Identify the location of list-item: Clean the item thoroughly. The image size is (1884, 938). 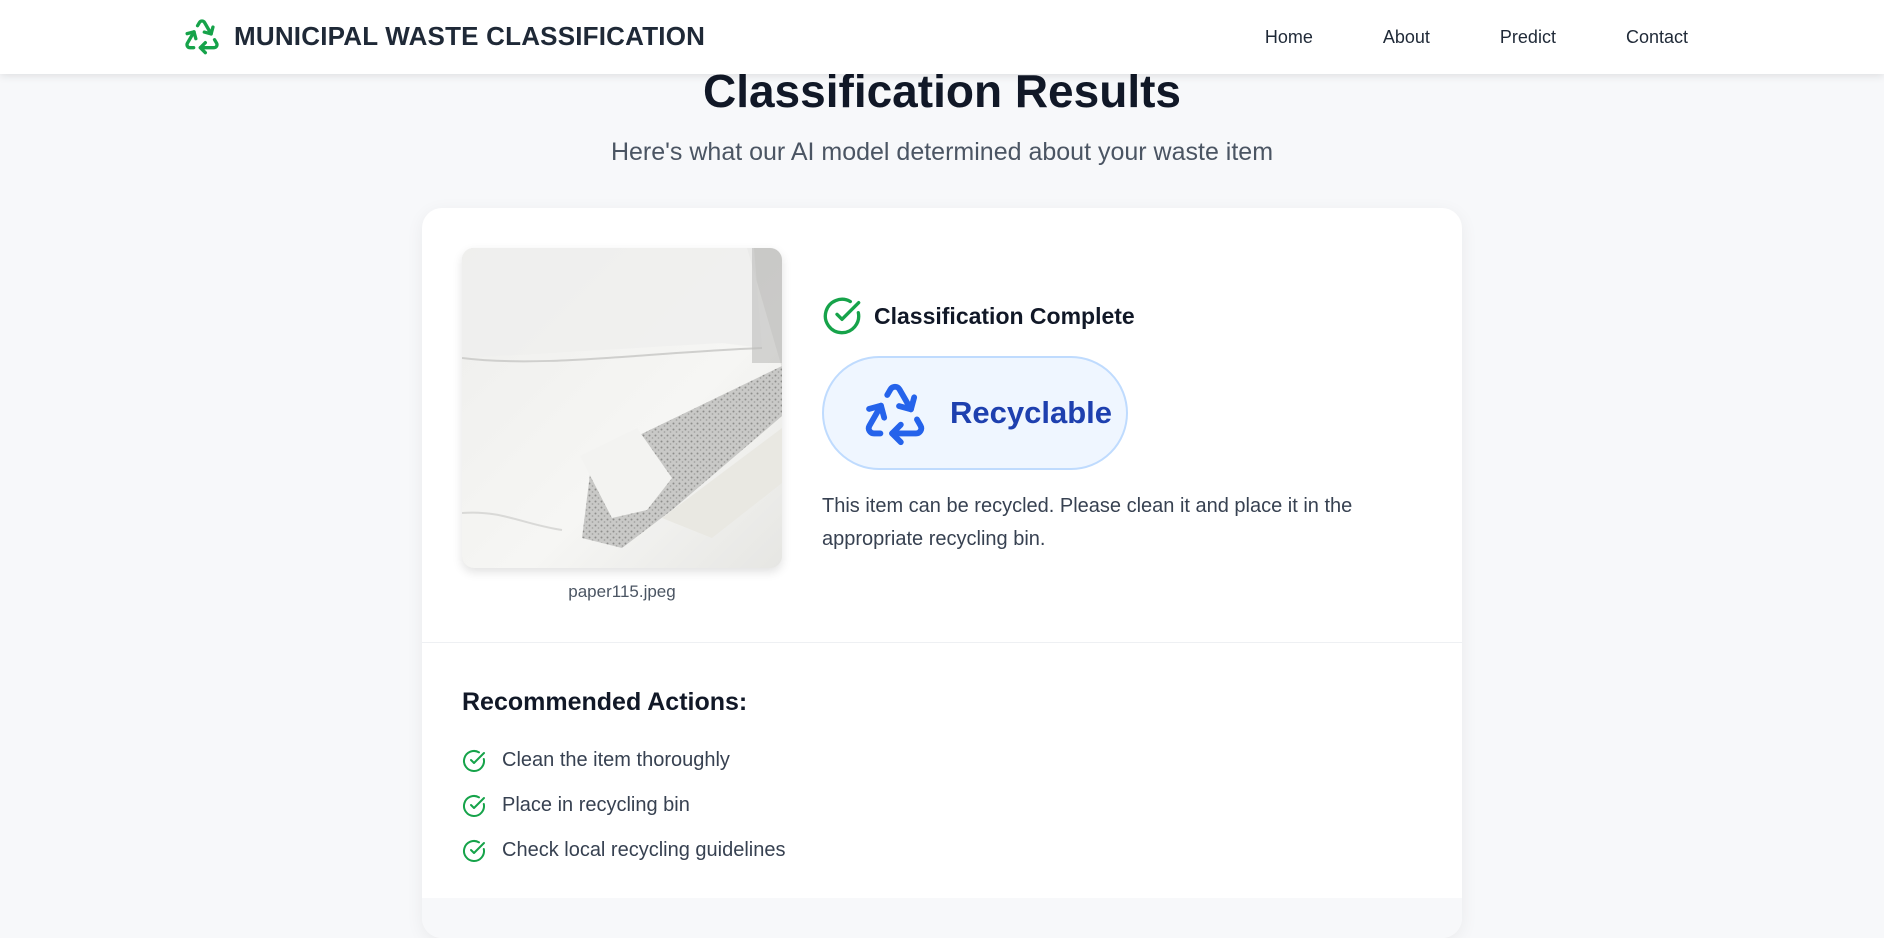
(623, 760).